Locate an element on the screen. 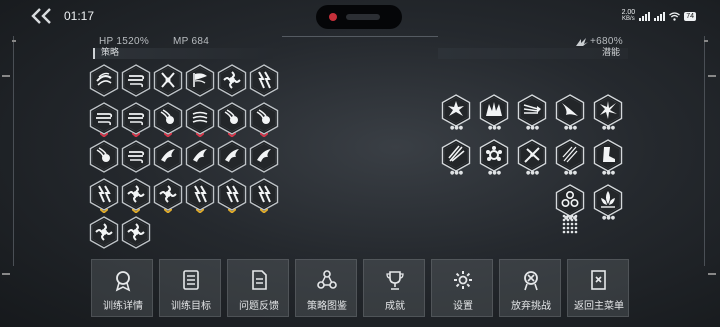  wind-gust-icon is located at coordinates (136, 80).